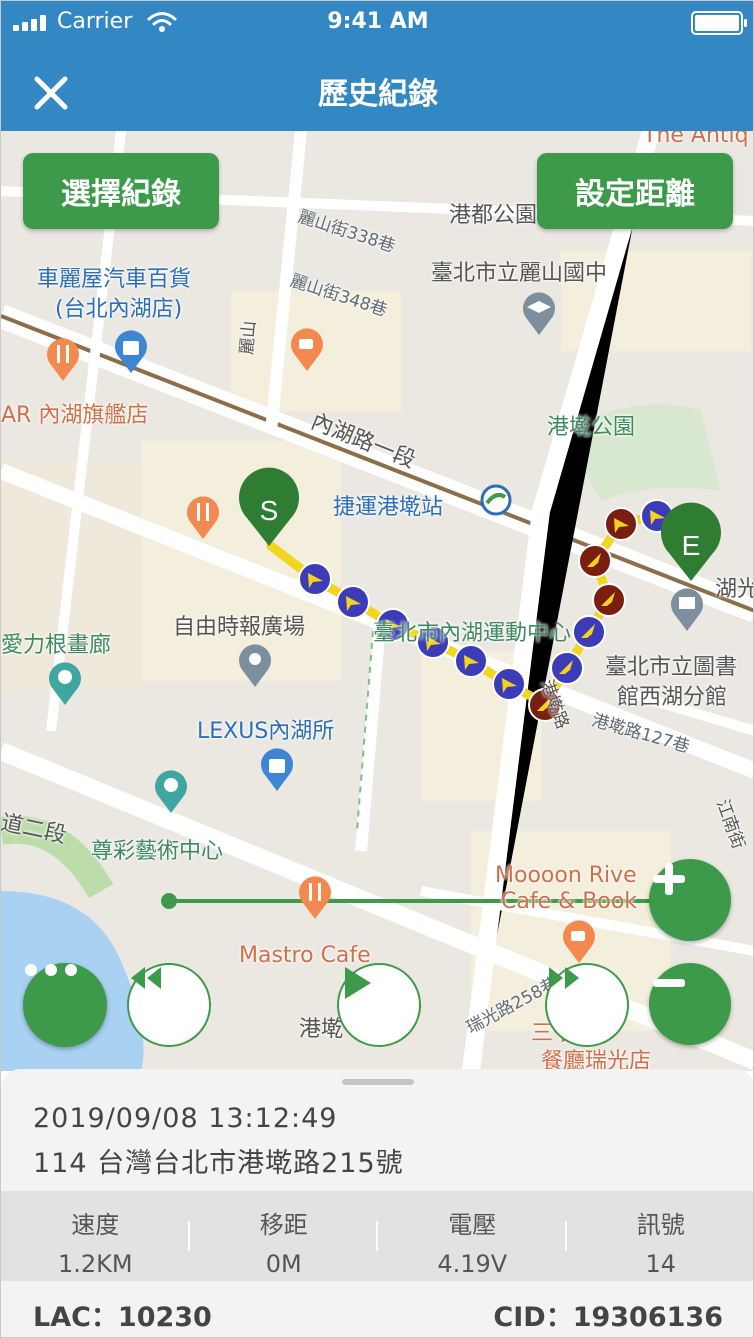 The image size is (754, 1338). I want to click on map-label: LEXUS內湖所, so click(266, 731).